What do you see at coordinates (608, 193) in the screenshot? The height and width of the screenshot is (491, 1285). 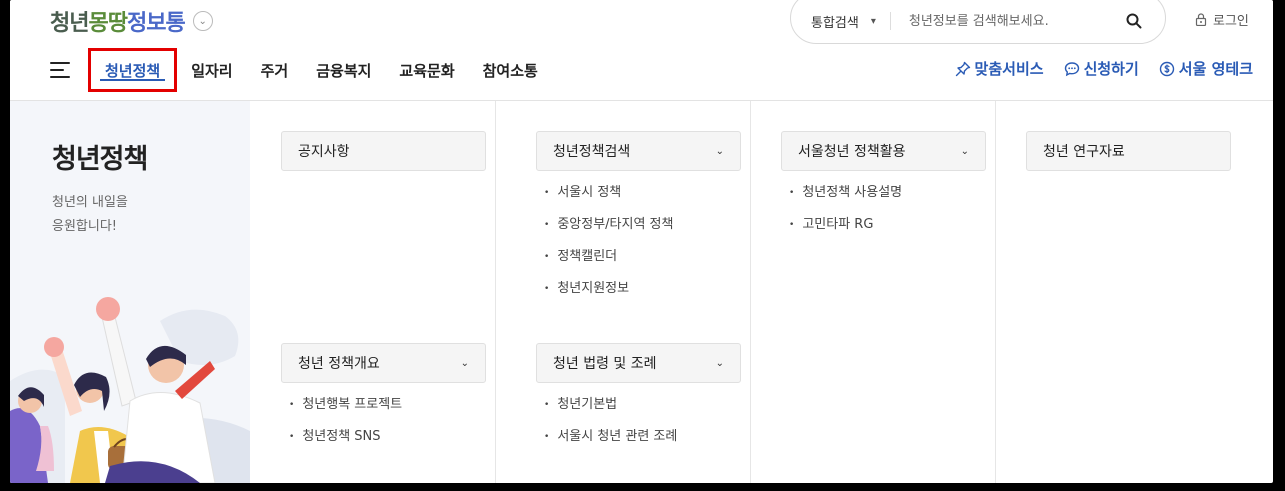 I see `submenu-item-seoul-policy: 서울시 정책` at bounding box center [608, 193].